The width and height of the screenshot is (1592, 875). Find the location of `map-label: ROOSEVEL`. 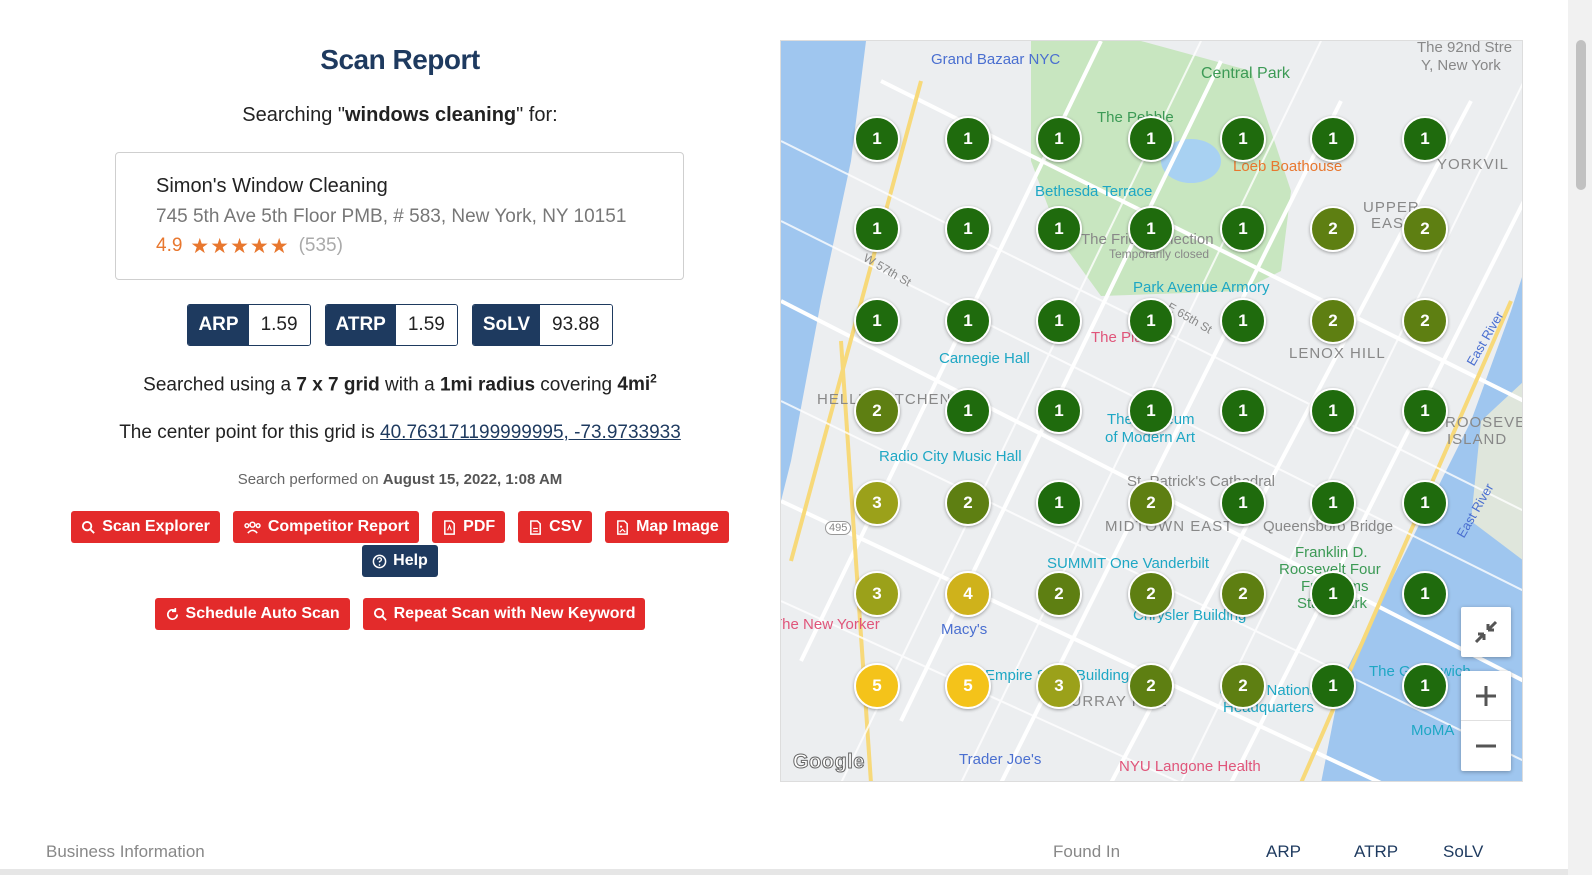

map-label: ROOSEVEL is located at coordinates (1483, 422).